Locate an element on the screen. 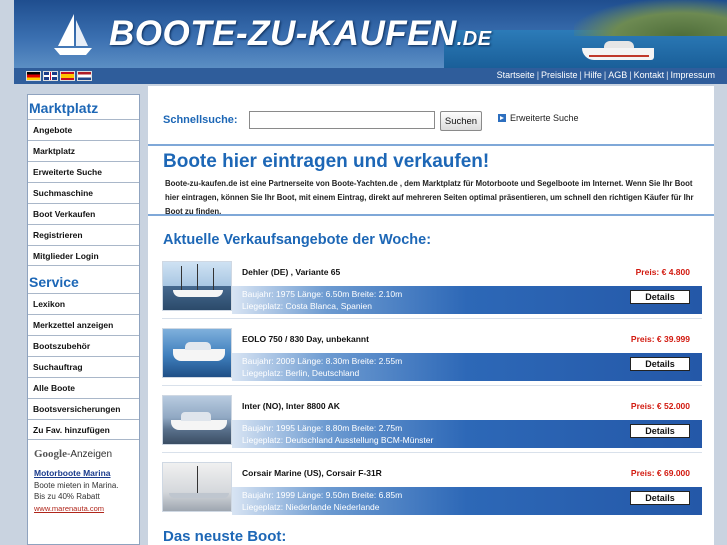 The height and width of the screenshot is (545, 727). header-boat-image is located at coordinates (618, 54).